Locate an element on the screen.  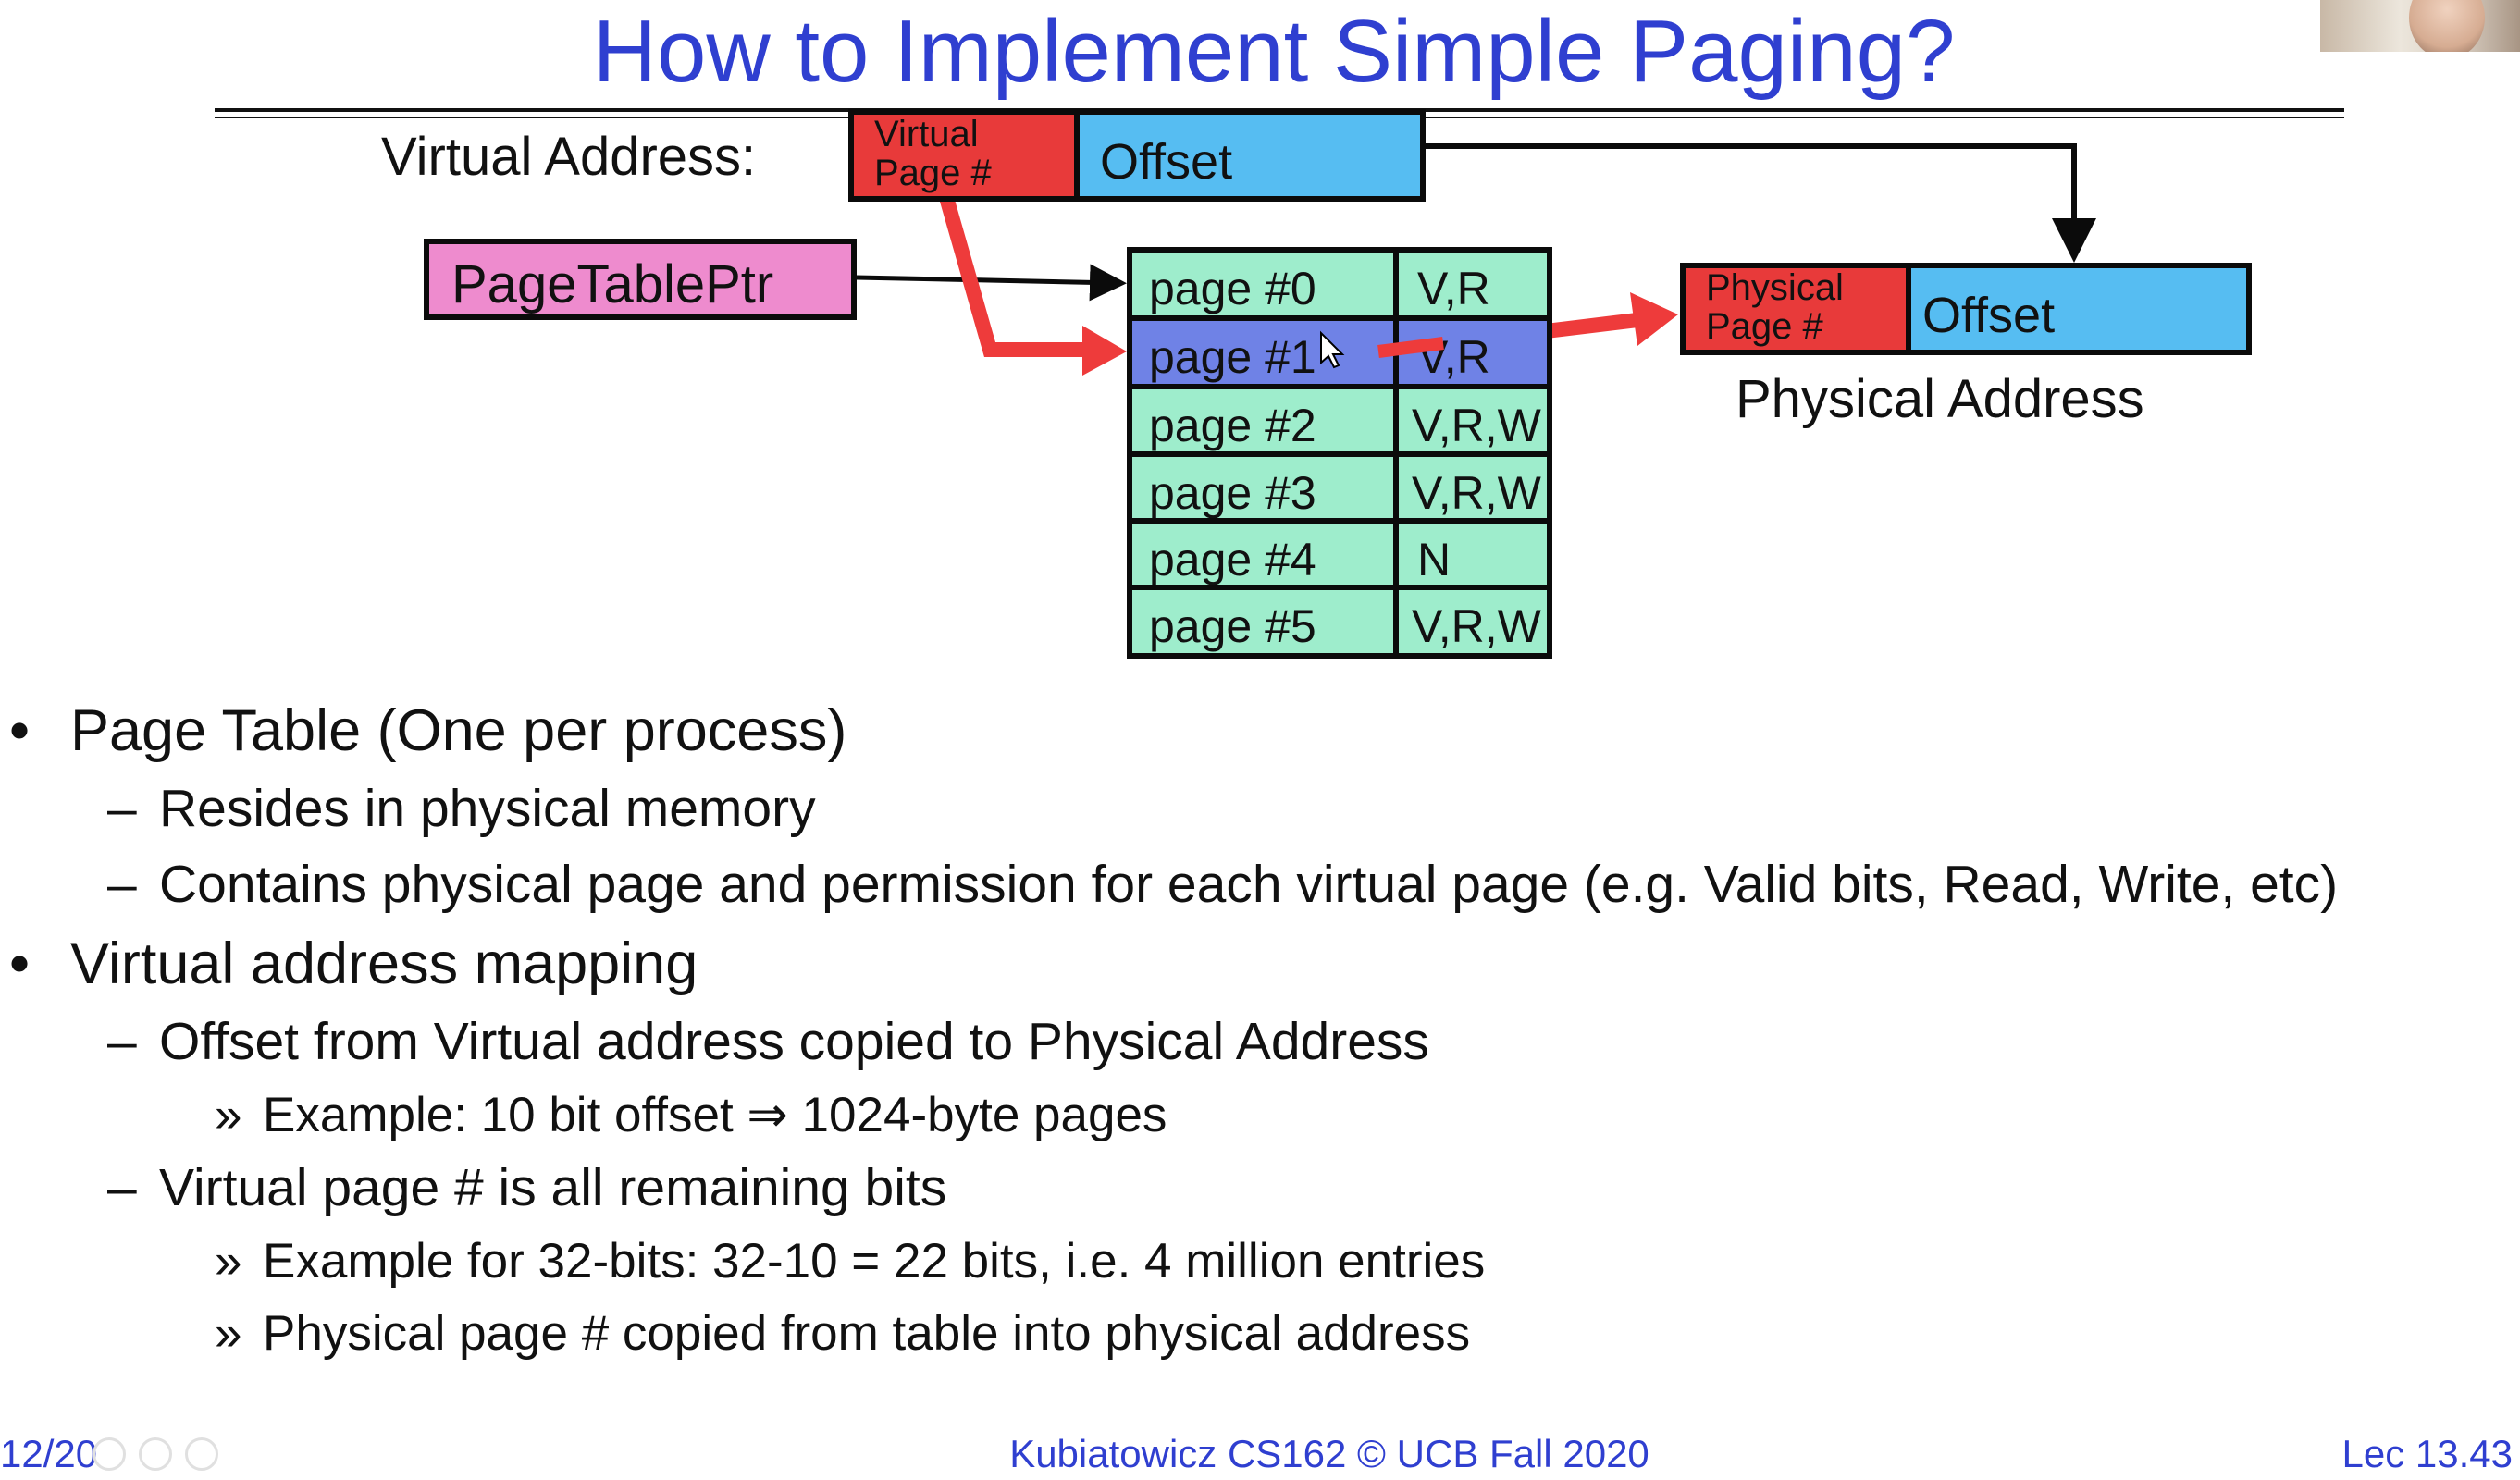
mouse-cursor-icon is located at coordinates (1332, 350).